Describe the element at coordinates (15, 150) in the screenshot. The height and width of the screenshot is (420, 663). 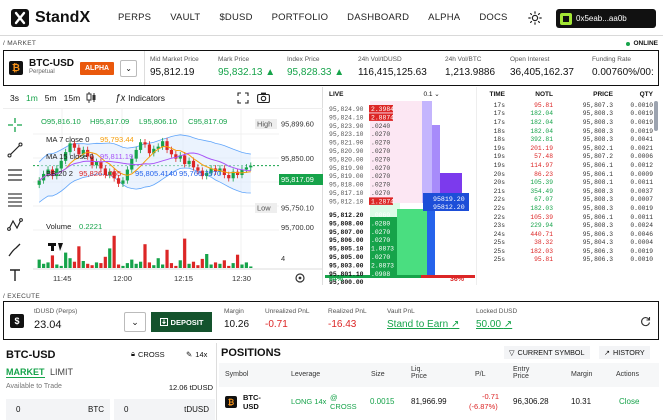
I see `trend-line-icon` at that location.